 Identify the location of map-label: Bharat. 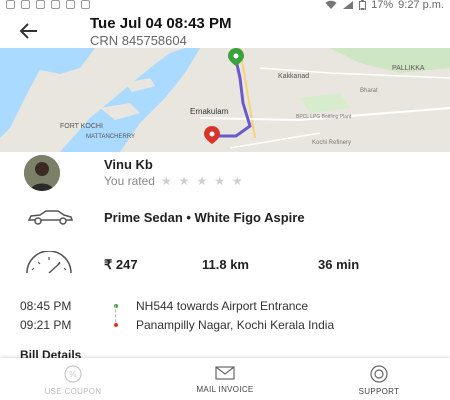
(369, 91).